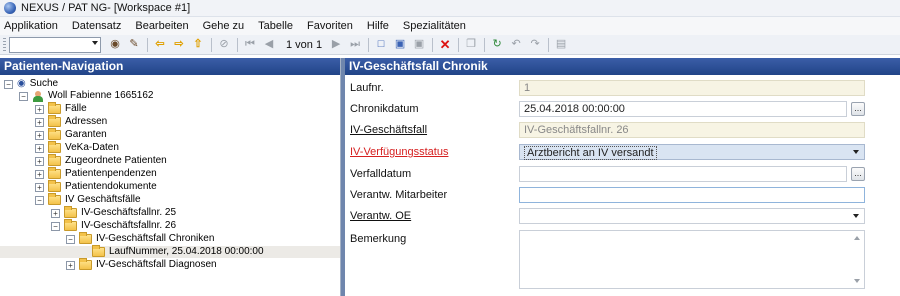 The height and width of the screenshot is (296, 900). Describe the element at coordinates (856, 152) in the screenshot. I see `chevron-down-icon` at that location.